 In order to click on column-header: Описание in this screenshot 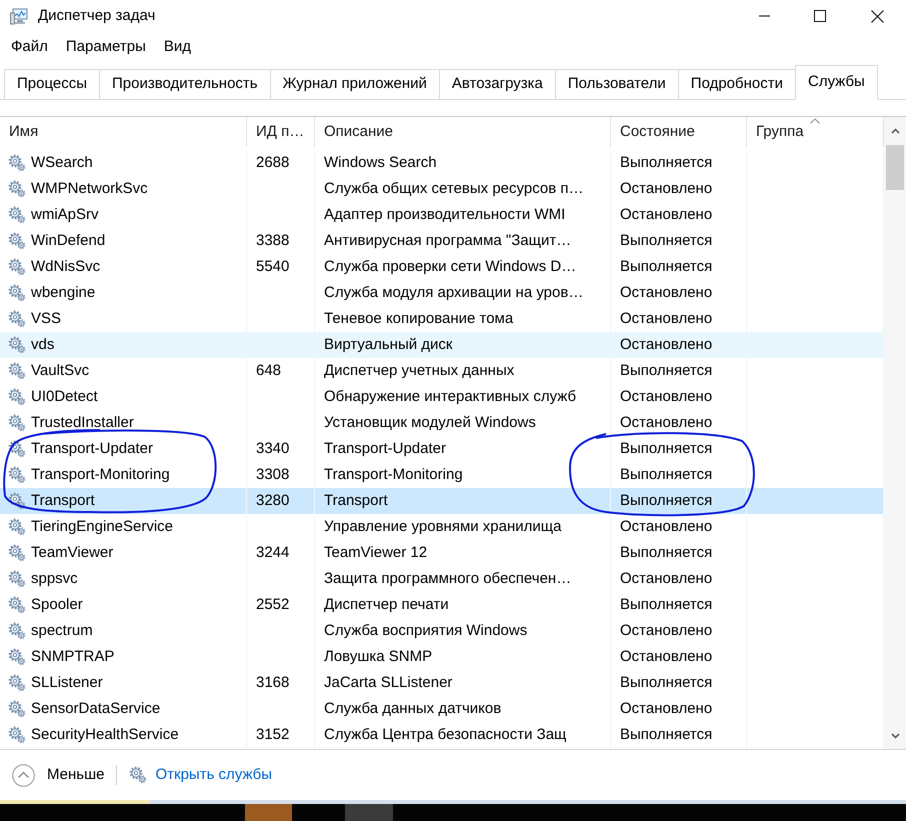, I will do `click(463, 132)`.